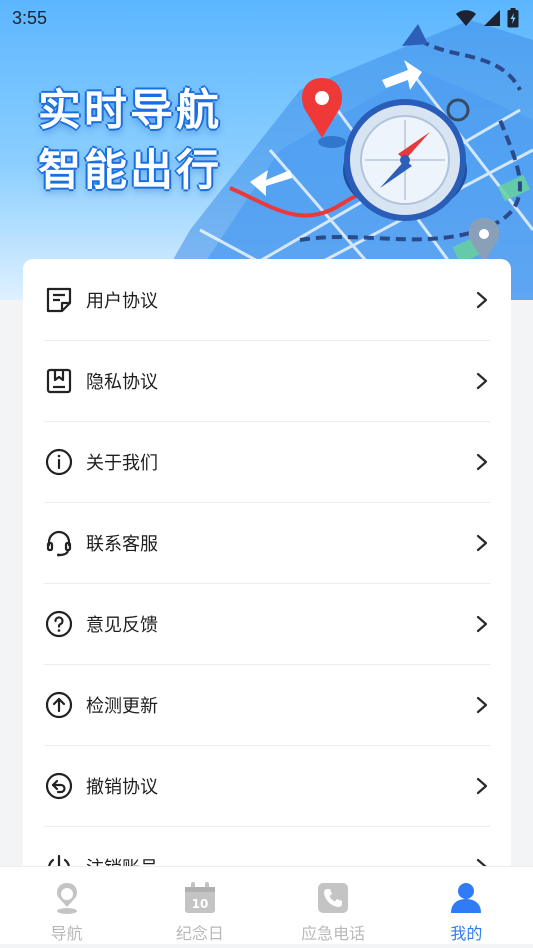 The height and width of the screenshot is (948, 533). What do you see at coordinates (267, 786) in the screenshot?
I see `menu-item-revoke-agreement: 撤销协议` at bounding box center [267, 786].